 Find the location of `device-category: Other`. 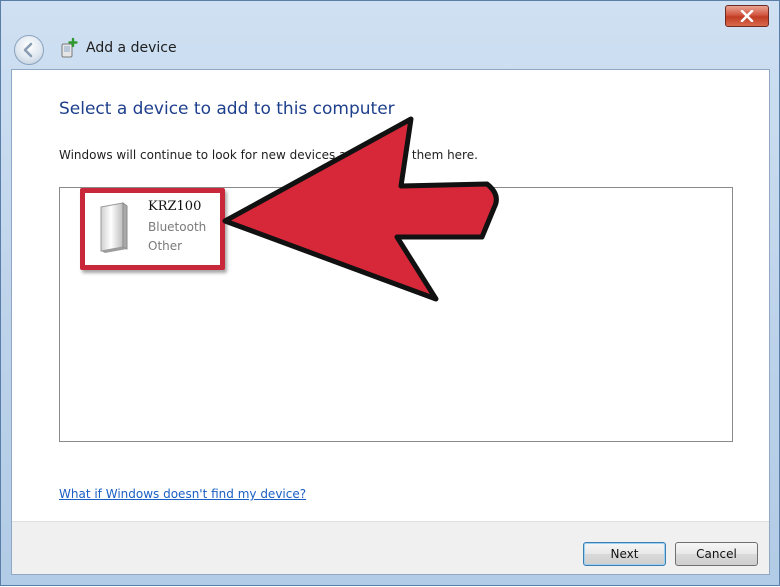

device-category: Other is located at coordinates (165, 246).